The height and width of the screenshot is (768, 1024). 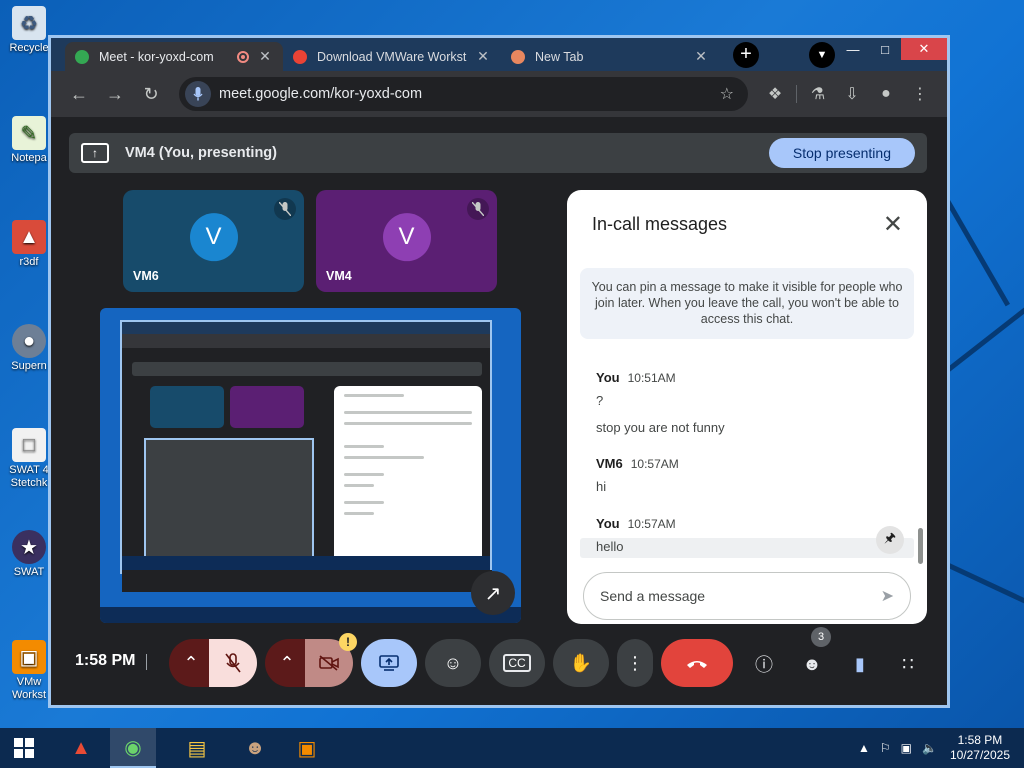 What do you see at coordinates (307, 369) in the screenshot?
I see `preview-presenting-bar` at bounding box center [307, 369].